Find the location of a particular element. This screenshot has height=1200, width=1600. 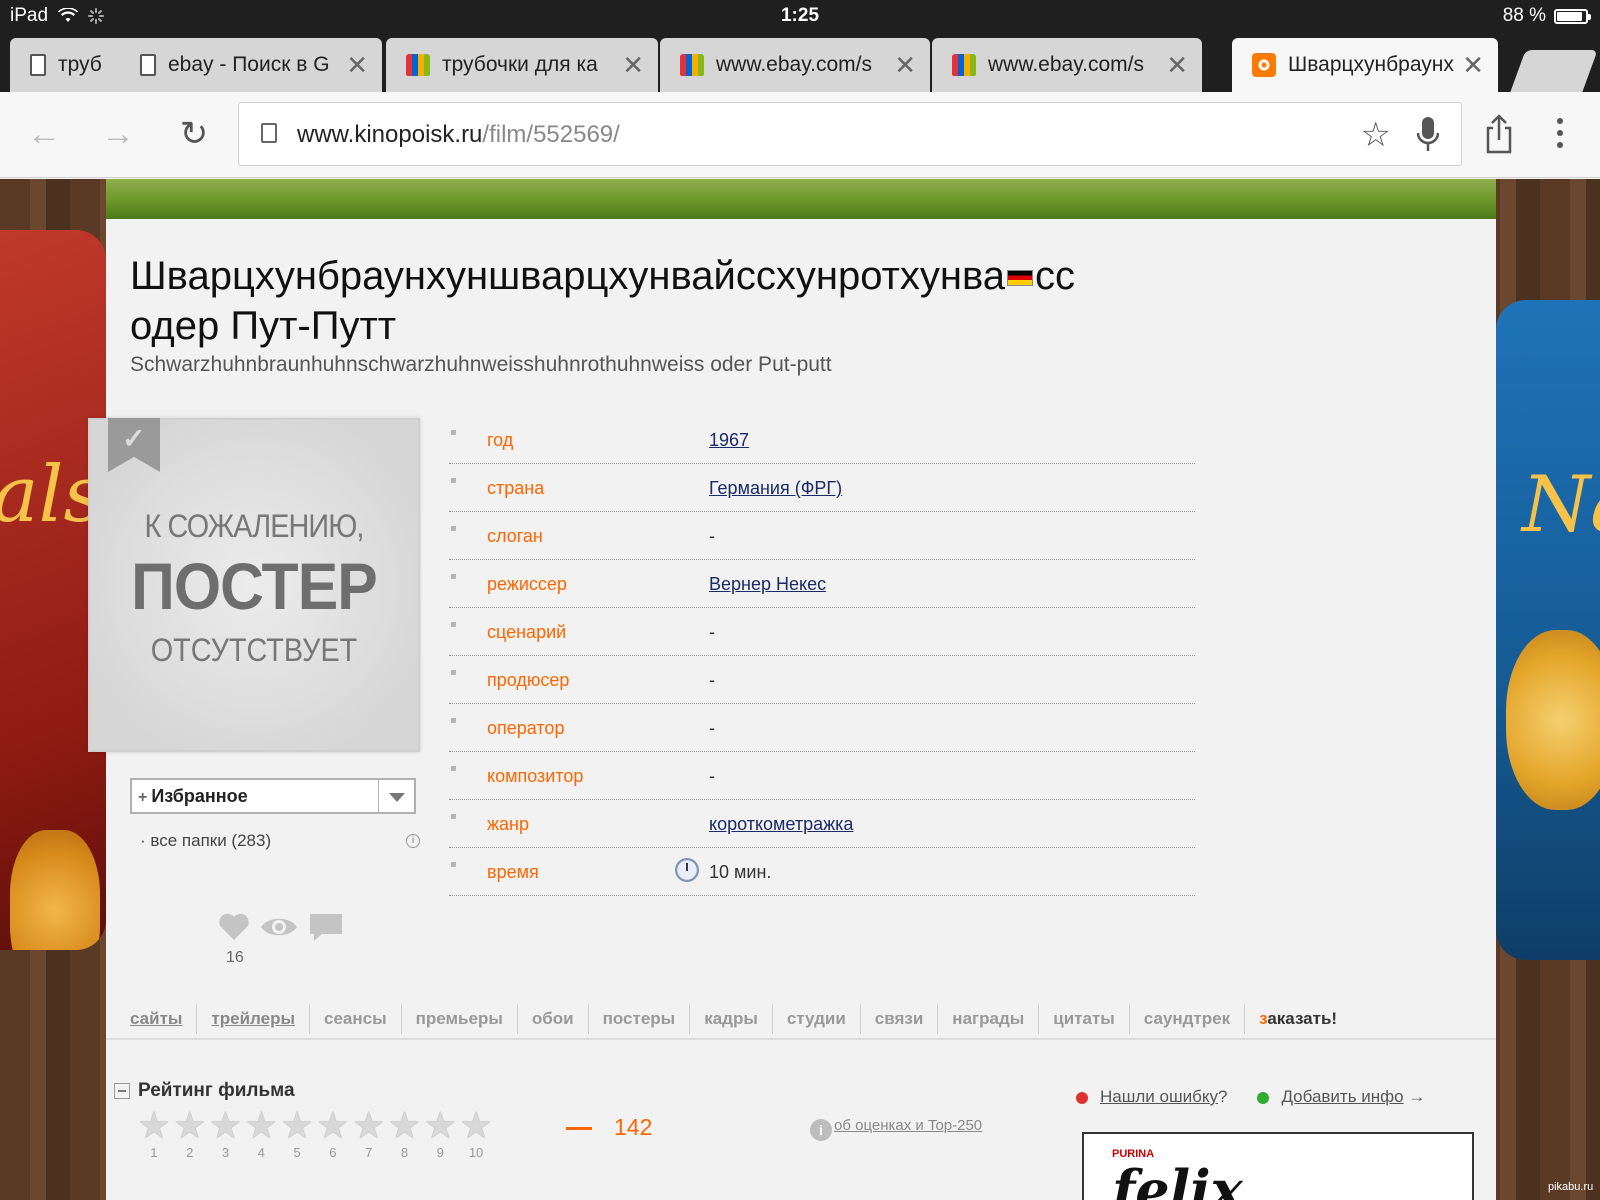

tab-5: www.ebay.com/s ✕ is located at coordinates (1067, 65).